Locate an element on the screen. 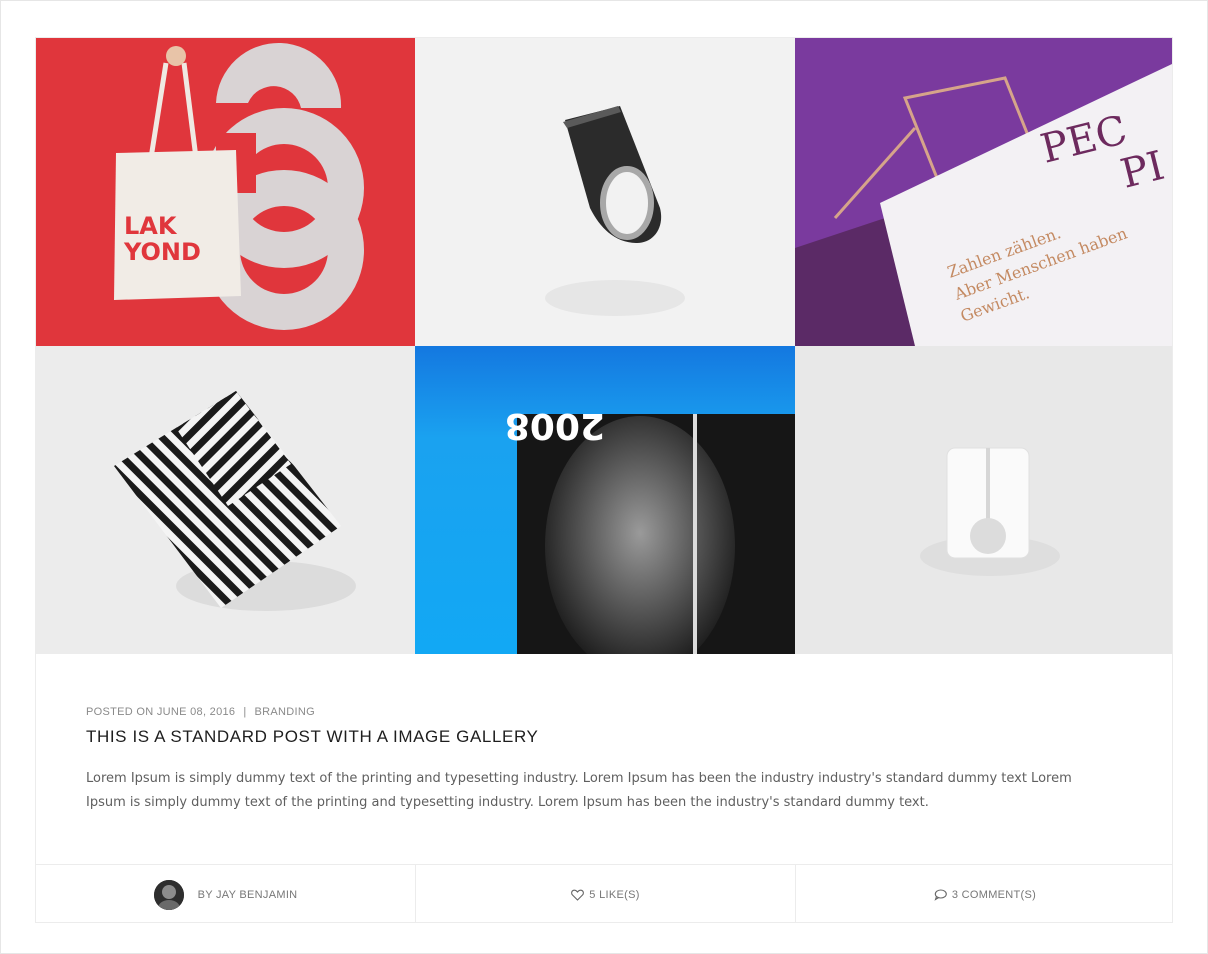  heart-icon is located at coordinates (578, 895).